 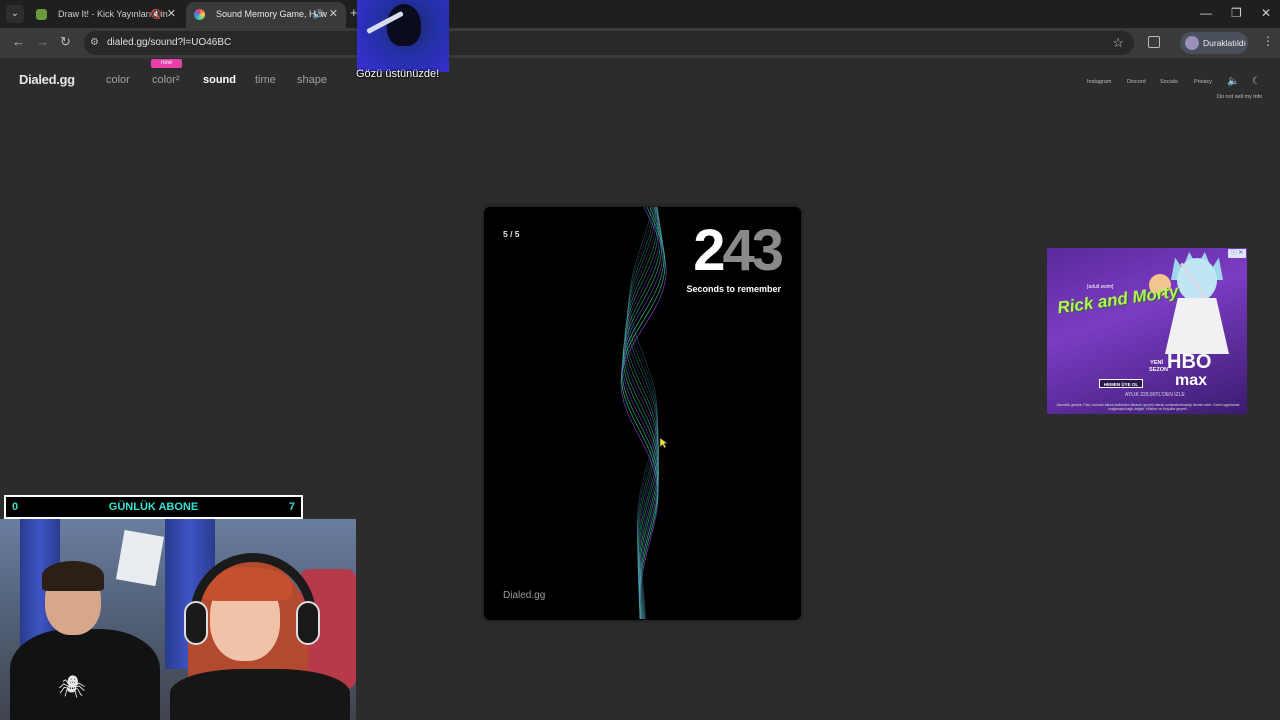 What do you see at coordinates (1197, 326) in the screenshot?
I see `rick-coat` at bounding box center [1197, 326].